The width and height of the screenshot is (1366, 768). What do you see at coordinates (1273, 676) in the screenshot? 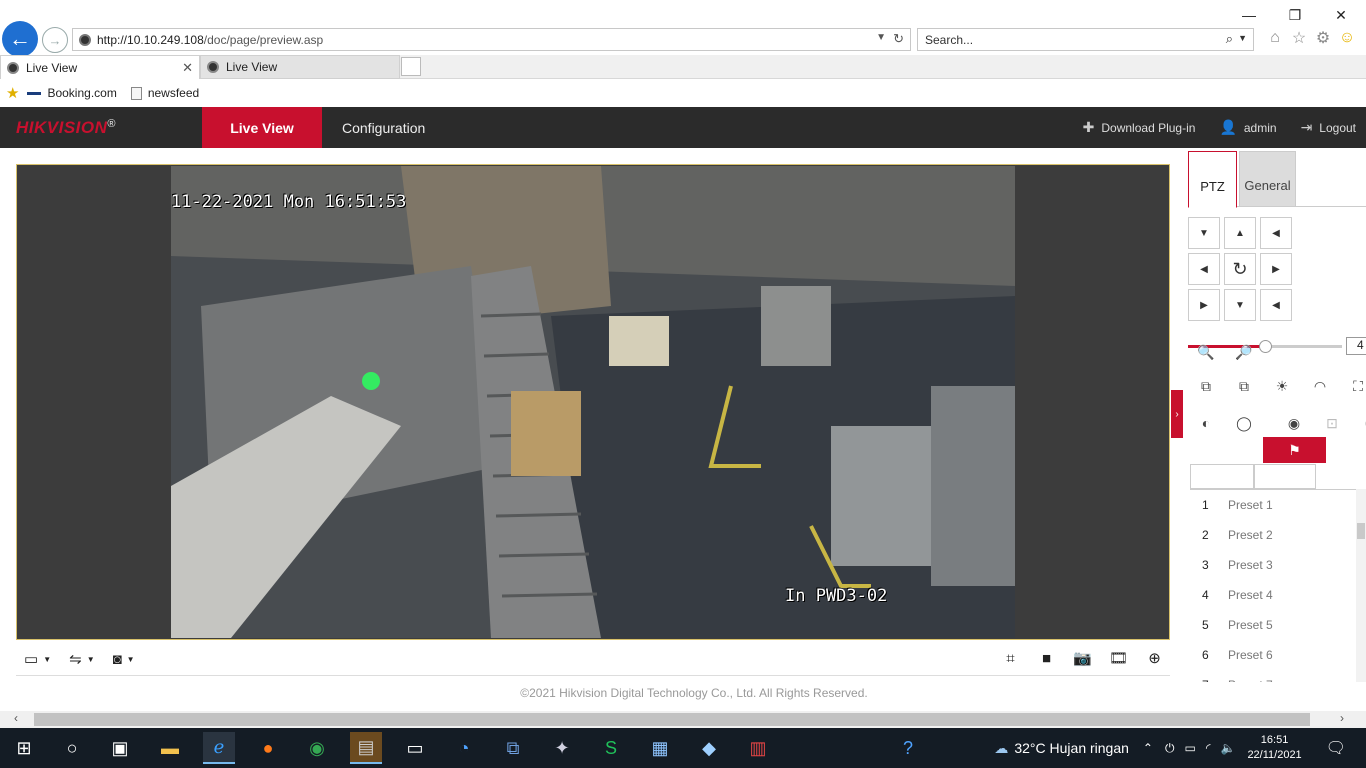
I see `preset-item: 7Preset 7` at bounding box center [1273, 676].